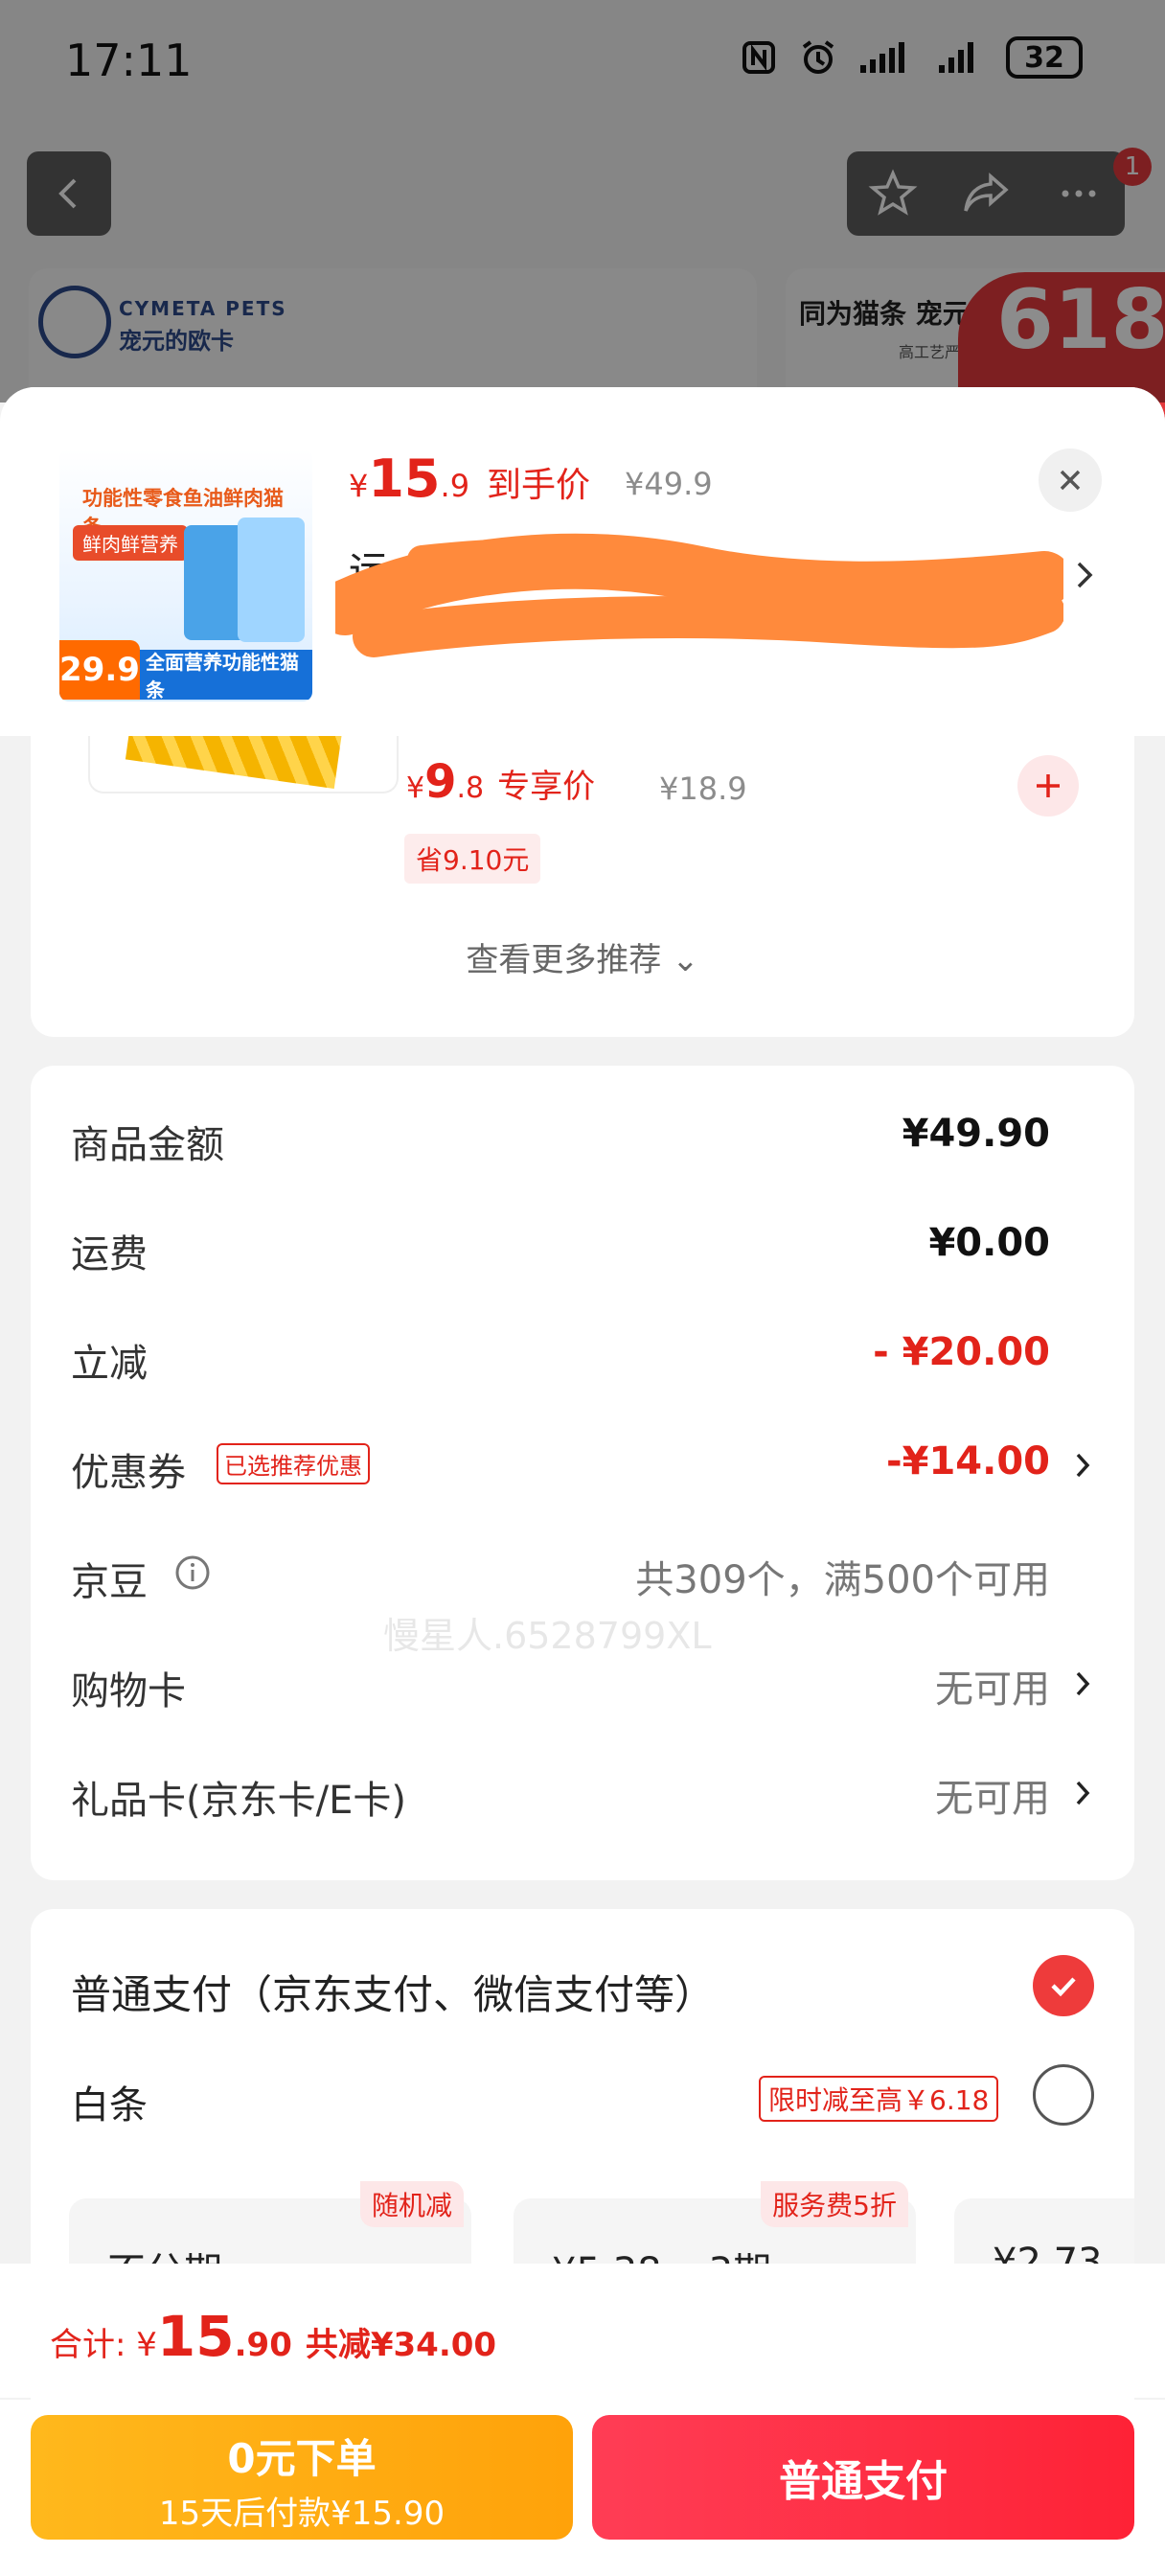 The image size is (1165, 2576). I want to click on final-price: ¥15.9 到手价, so click(470, 478).